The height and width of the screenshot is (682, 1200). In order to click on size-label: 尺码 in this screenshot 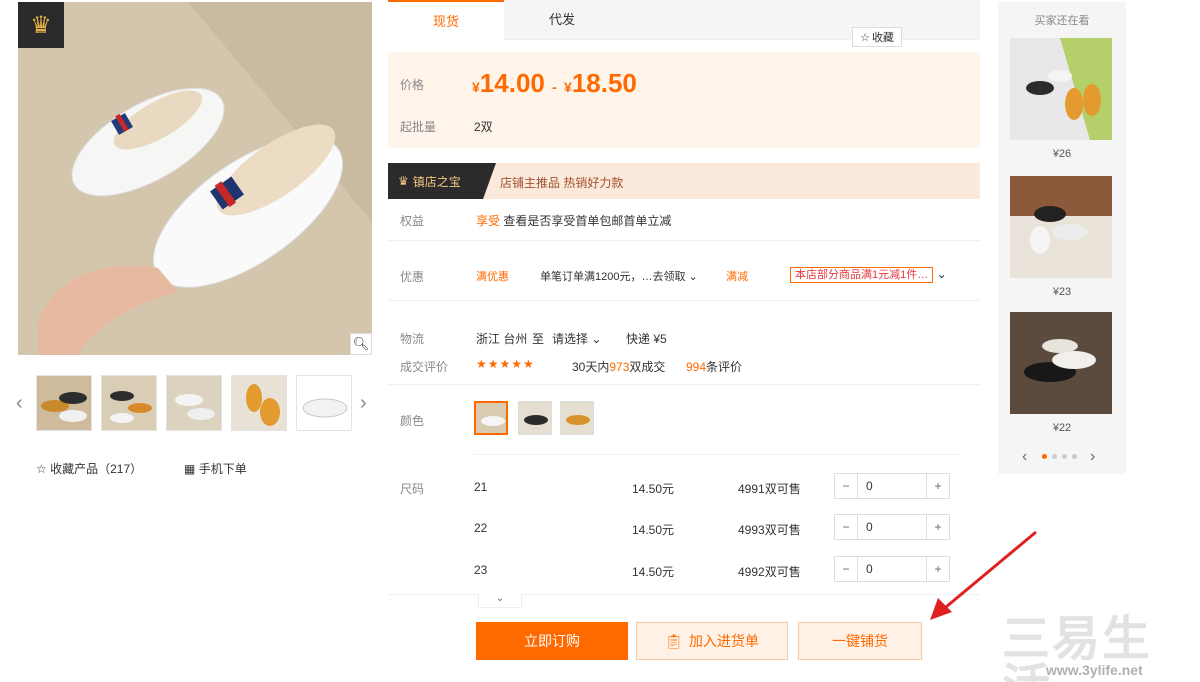, I will do `click(412, 489)`.